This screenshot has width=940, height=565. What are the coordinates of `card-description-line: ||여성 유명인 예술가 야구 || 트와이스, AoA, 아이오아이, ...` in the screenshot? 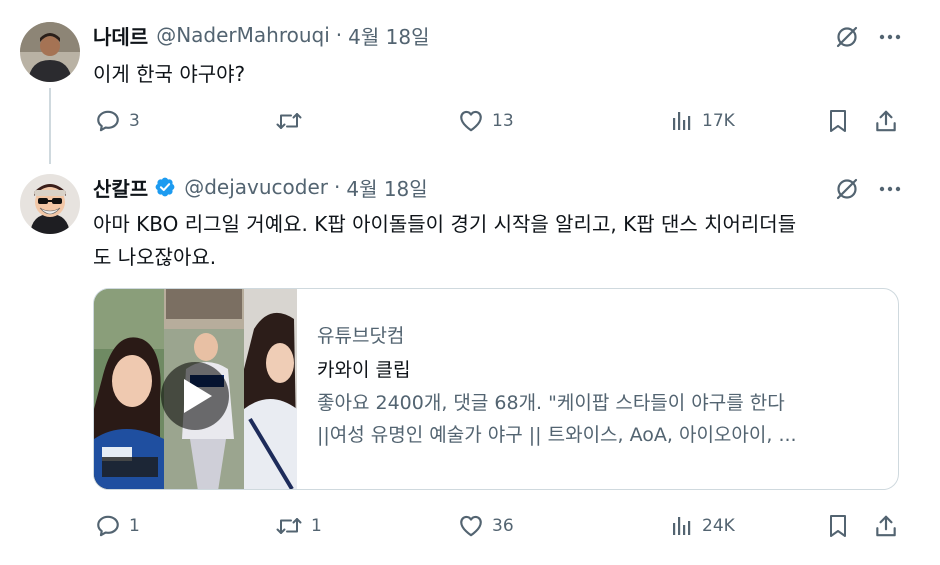 It's located at (557, 435).